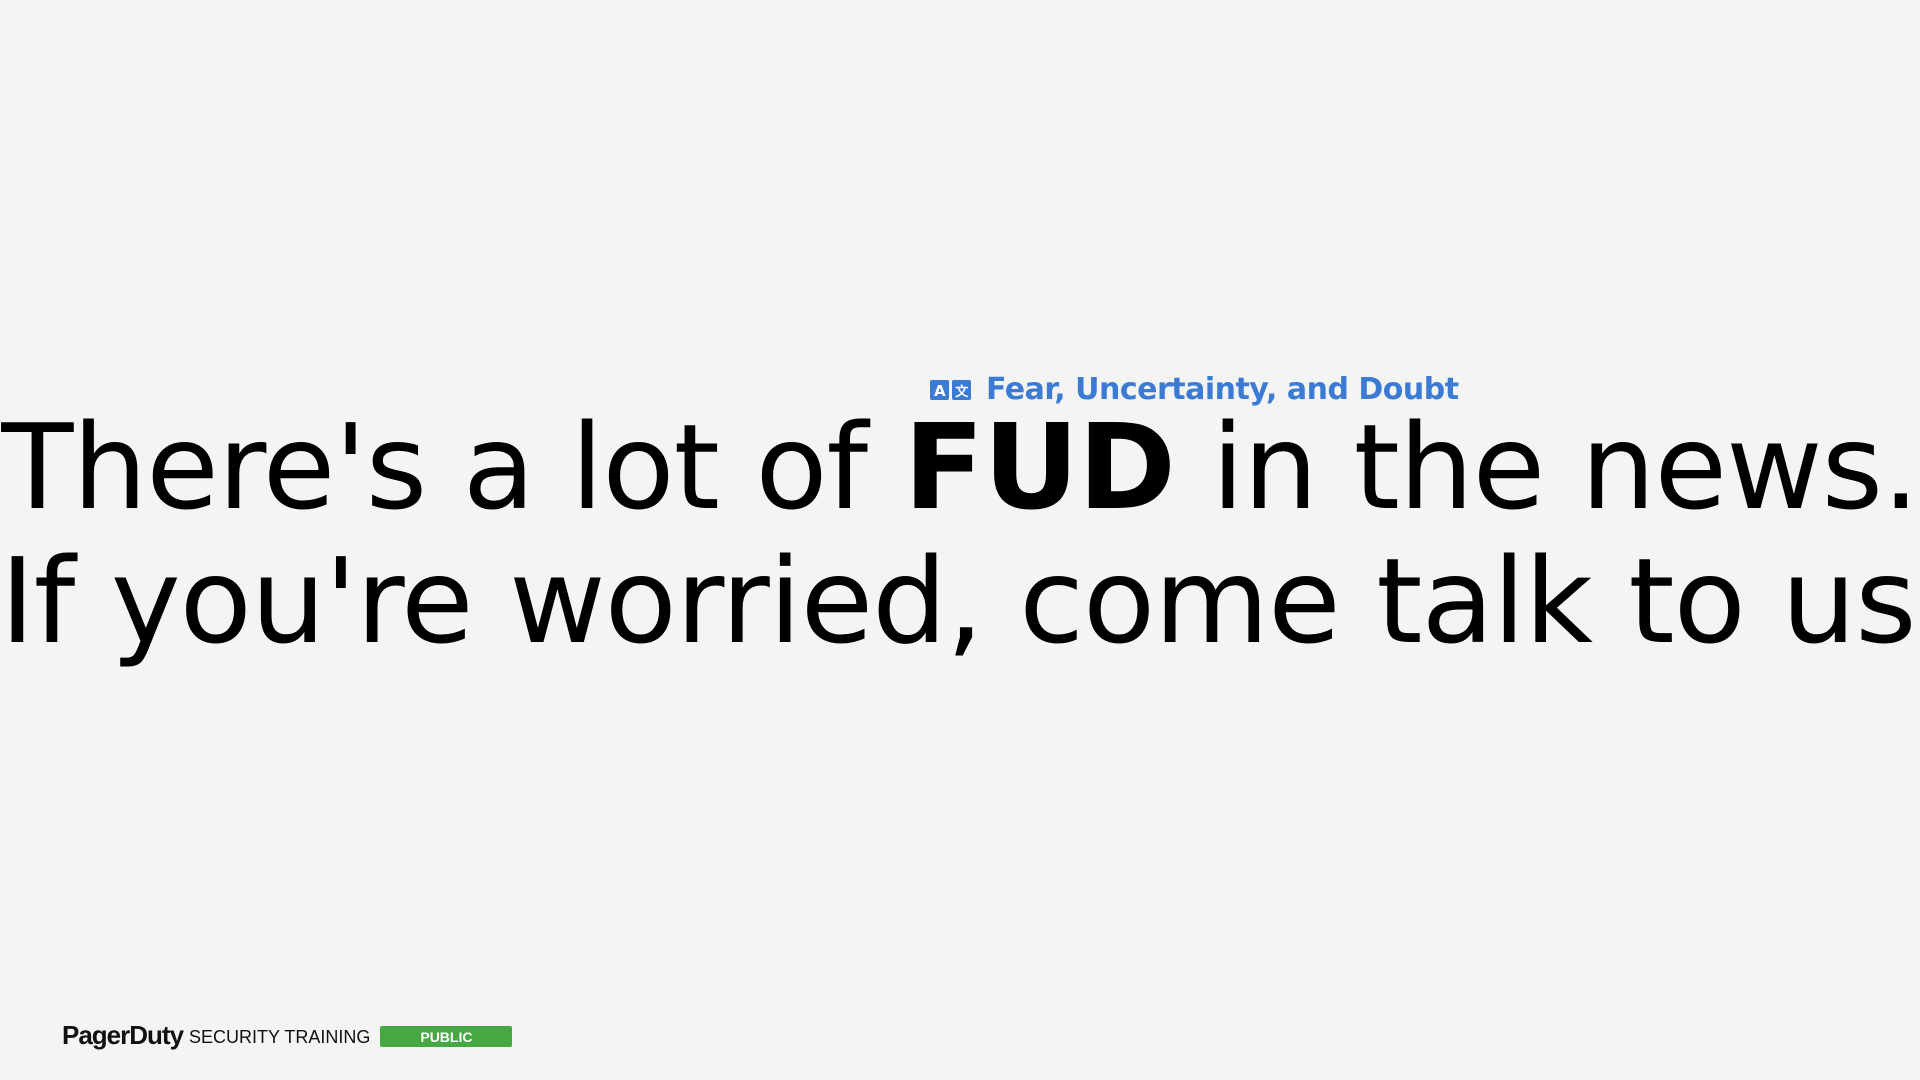 The height and width of the screenshot is (1080, 1920). What do you see at coordinates (280, 1036) in the screenshot?
I see `footer-subtitle: SECURITY TRAINING` at bounding box center [280, 1036].